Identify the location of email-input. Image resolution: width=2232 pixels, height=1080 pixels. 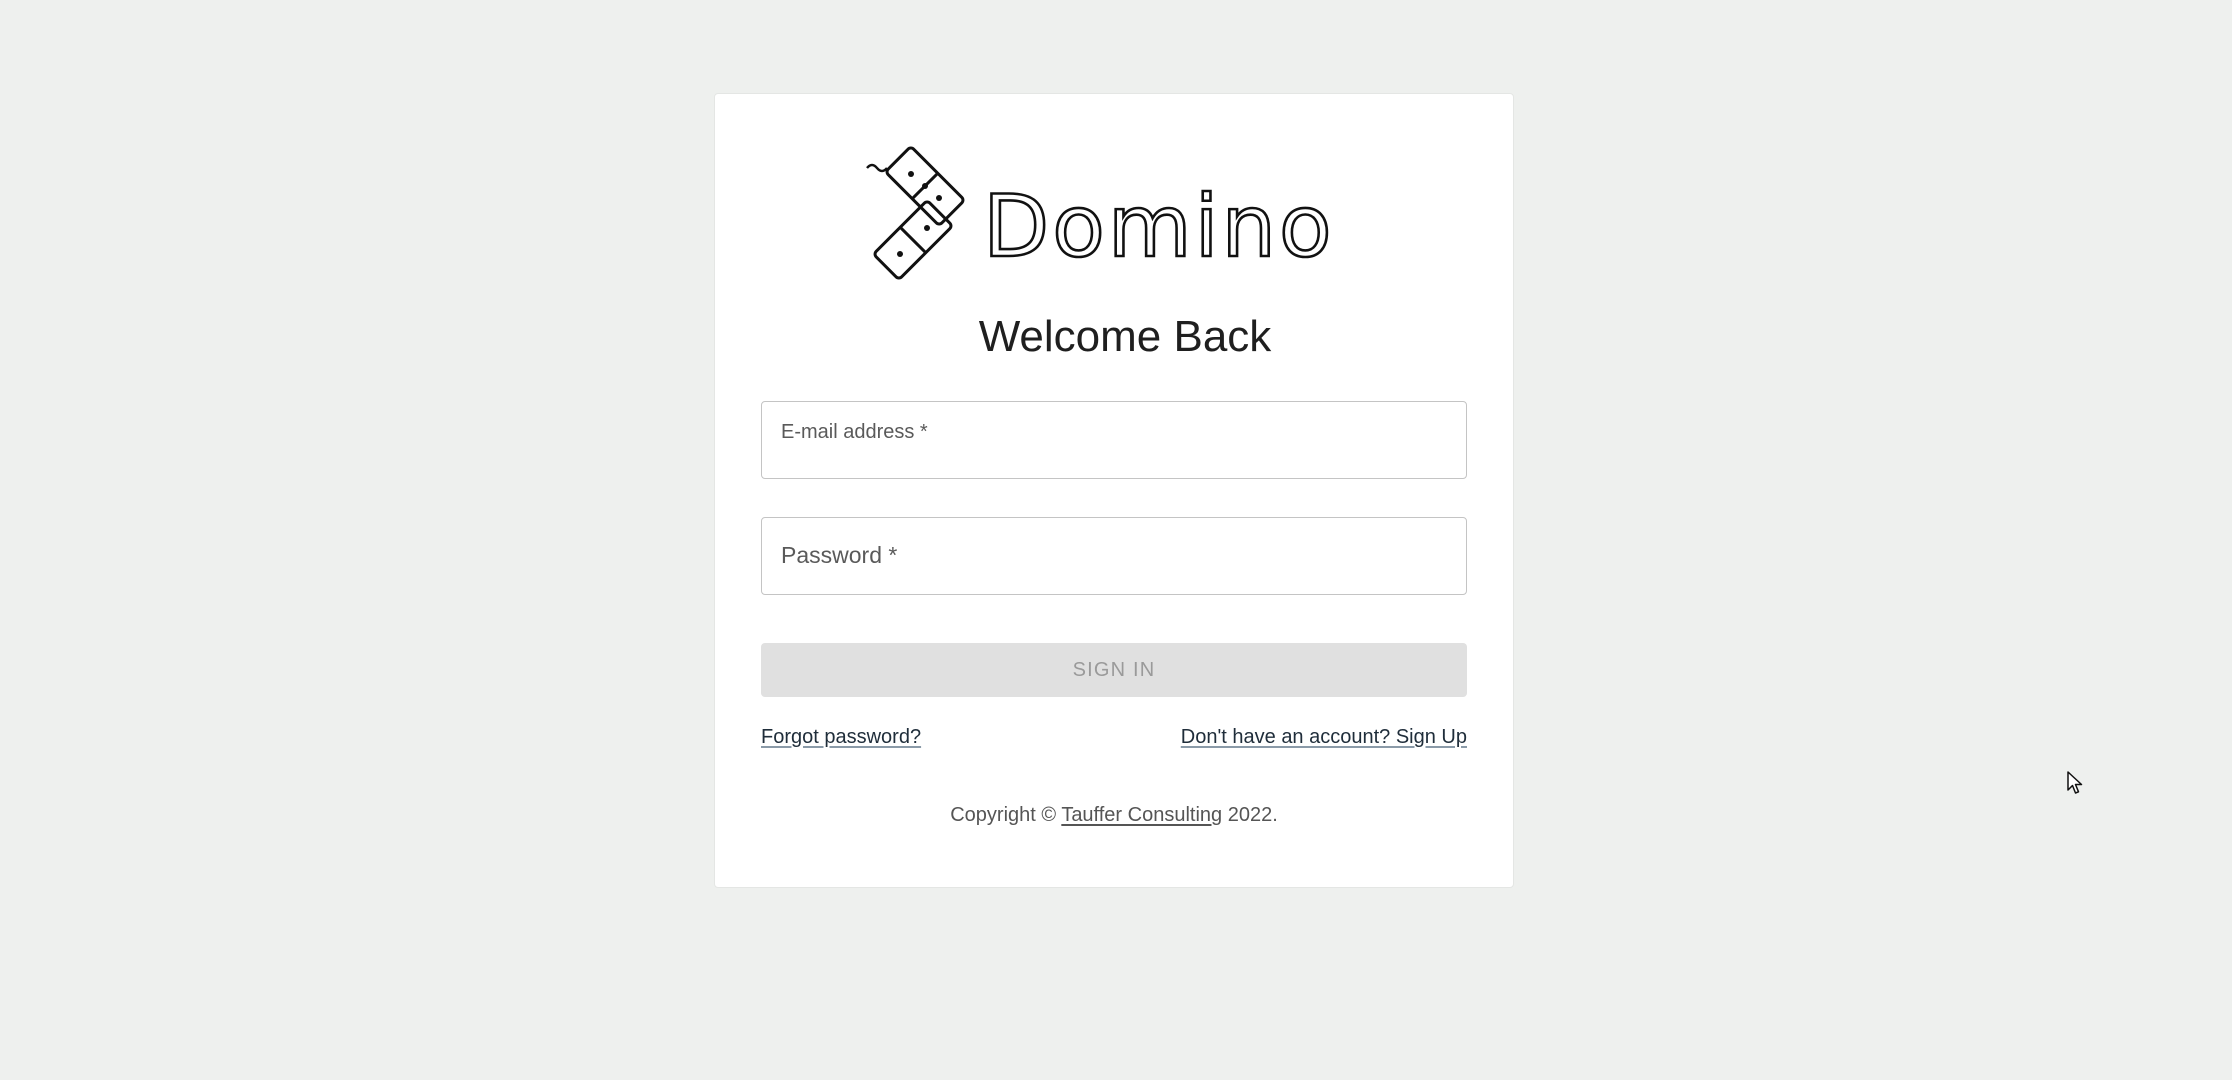
(1114, 455).